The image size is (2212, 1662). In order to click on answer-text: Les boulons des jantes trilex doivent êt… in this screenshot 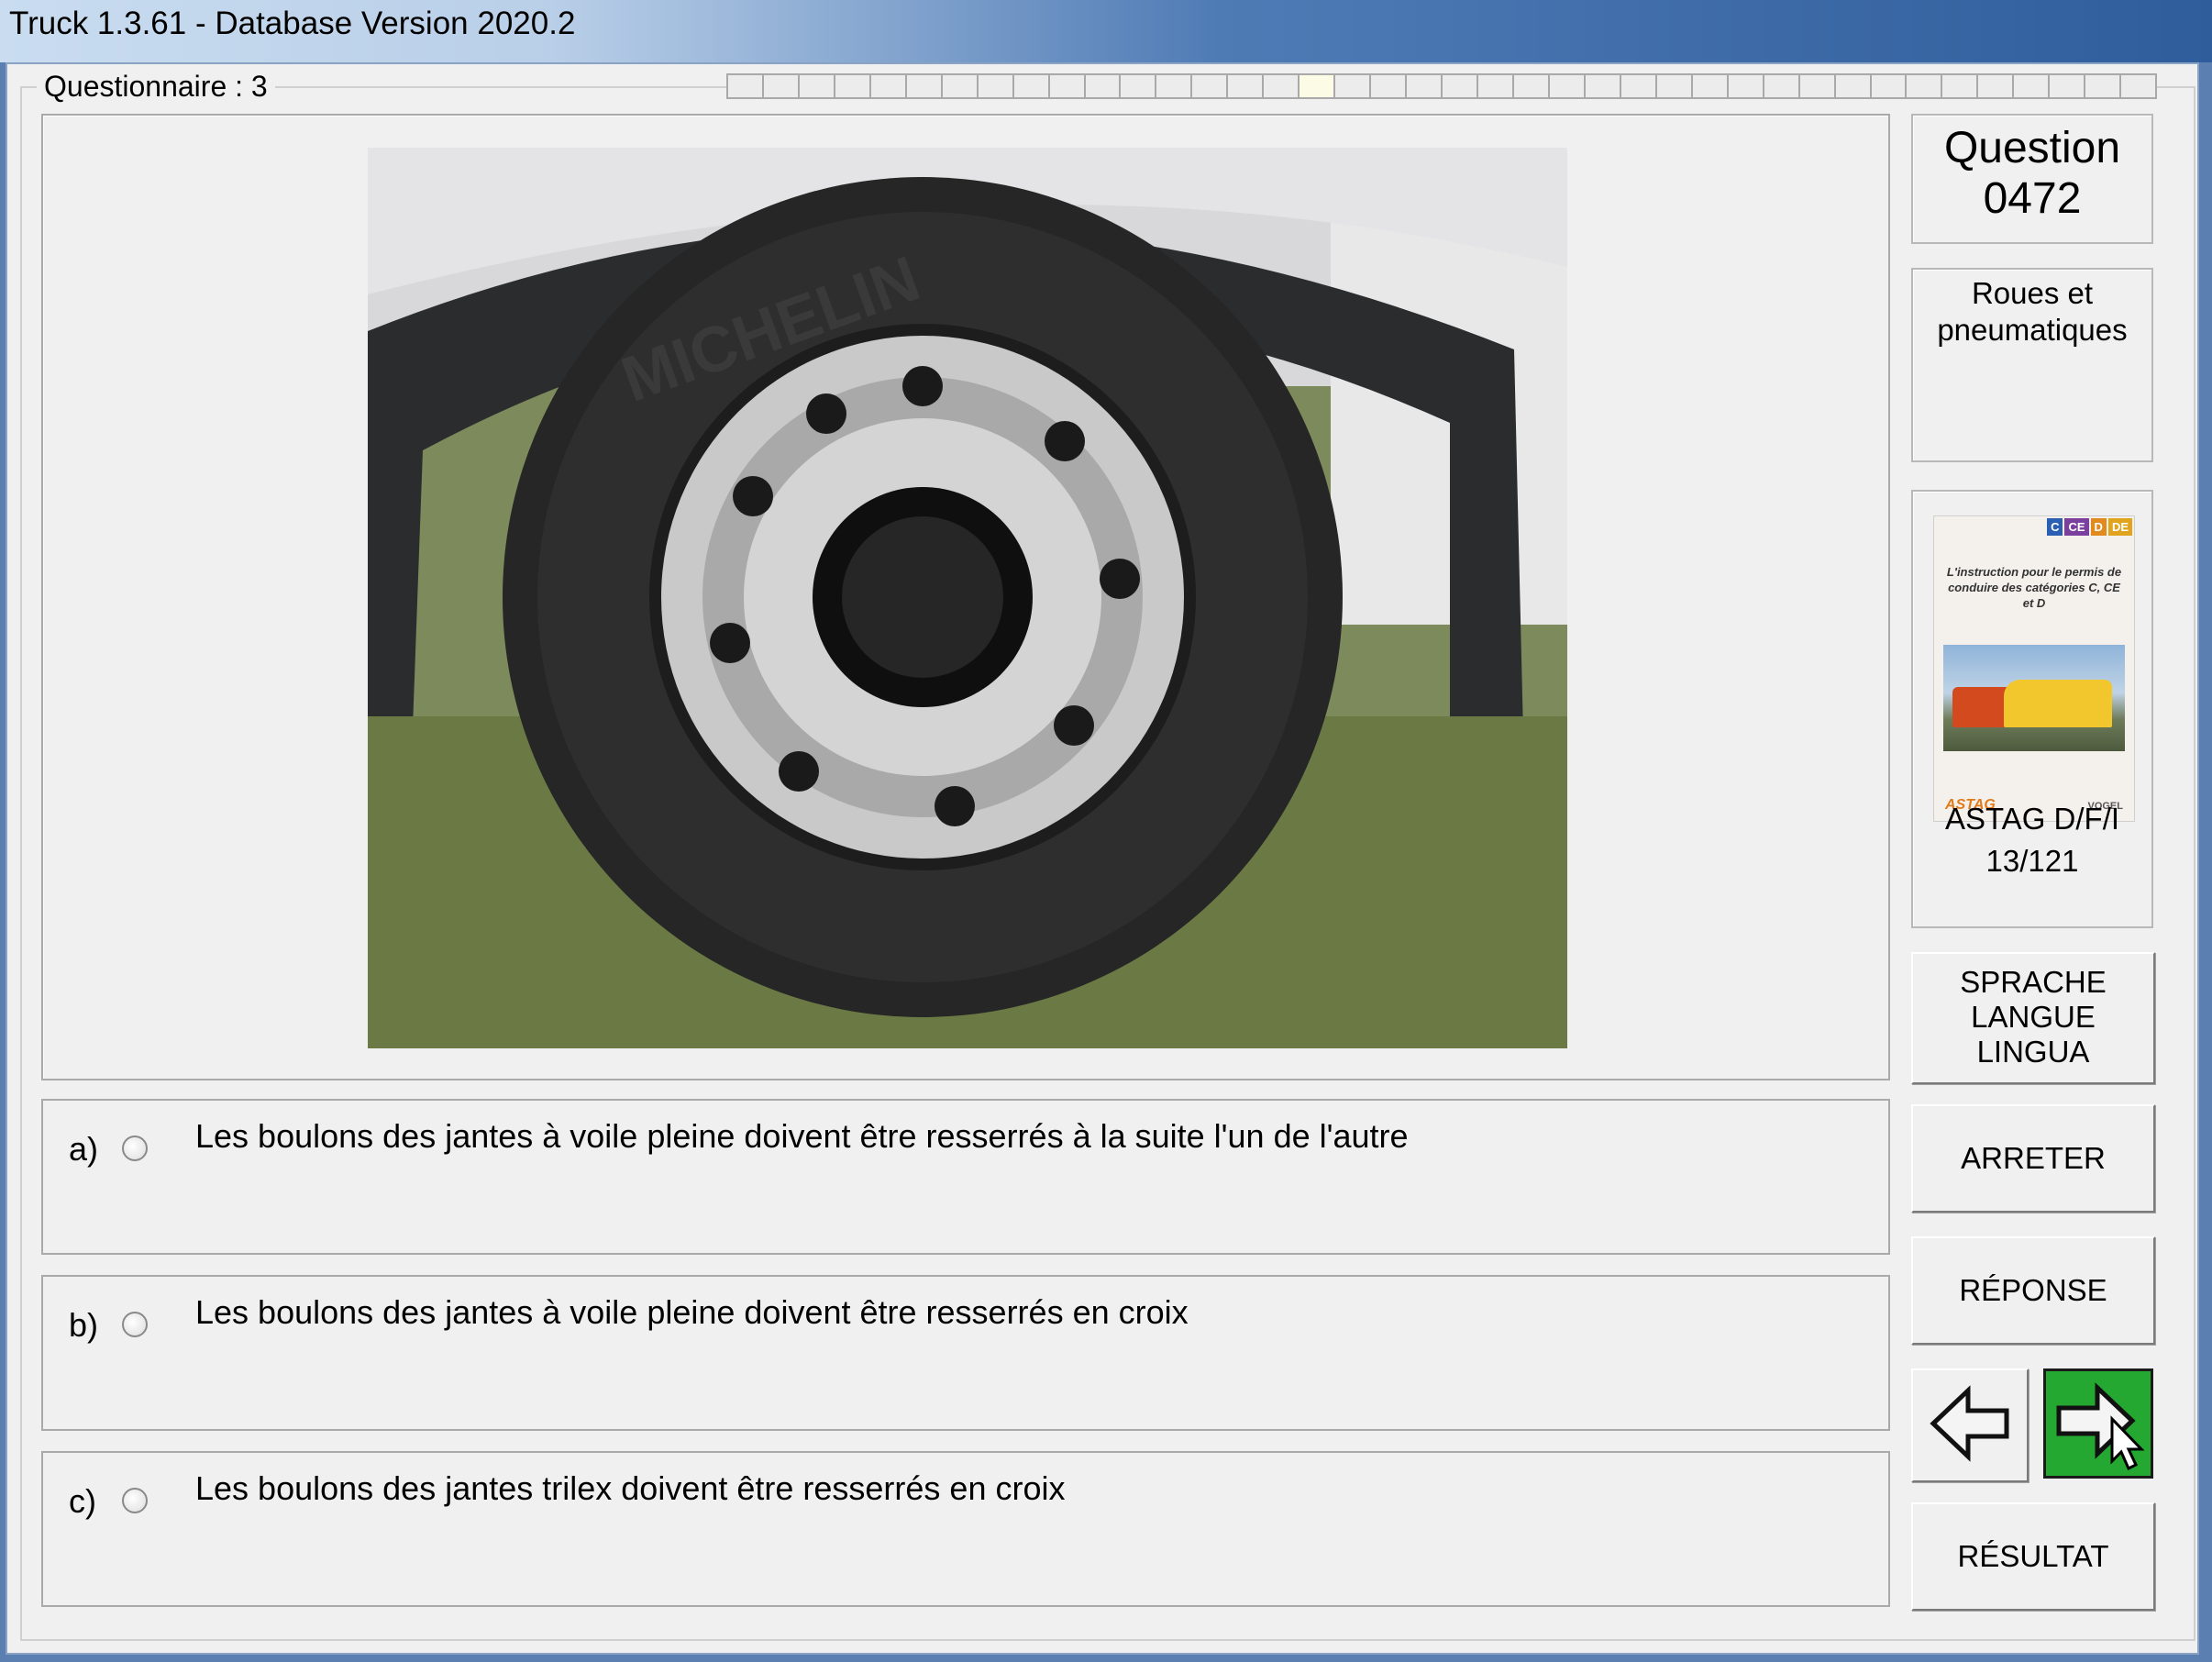, I will do `click(631, 1488)`.